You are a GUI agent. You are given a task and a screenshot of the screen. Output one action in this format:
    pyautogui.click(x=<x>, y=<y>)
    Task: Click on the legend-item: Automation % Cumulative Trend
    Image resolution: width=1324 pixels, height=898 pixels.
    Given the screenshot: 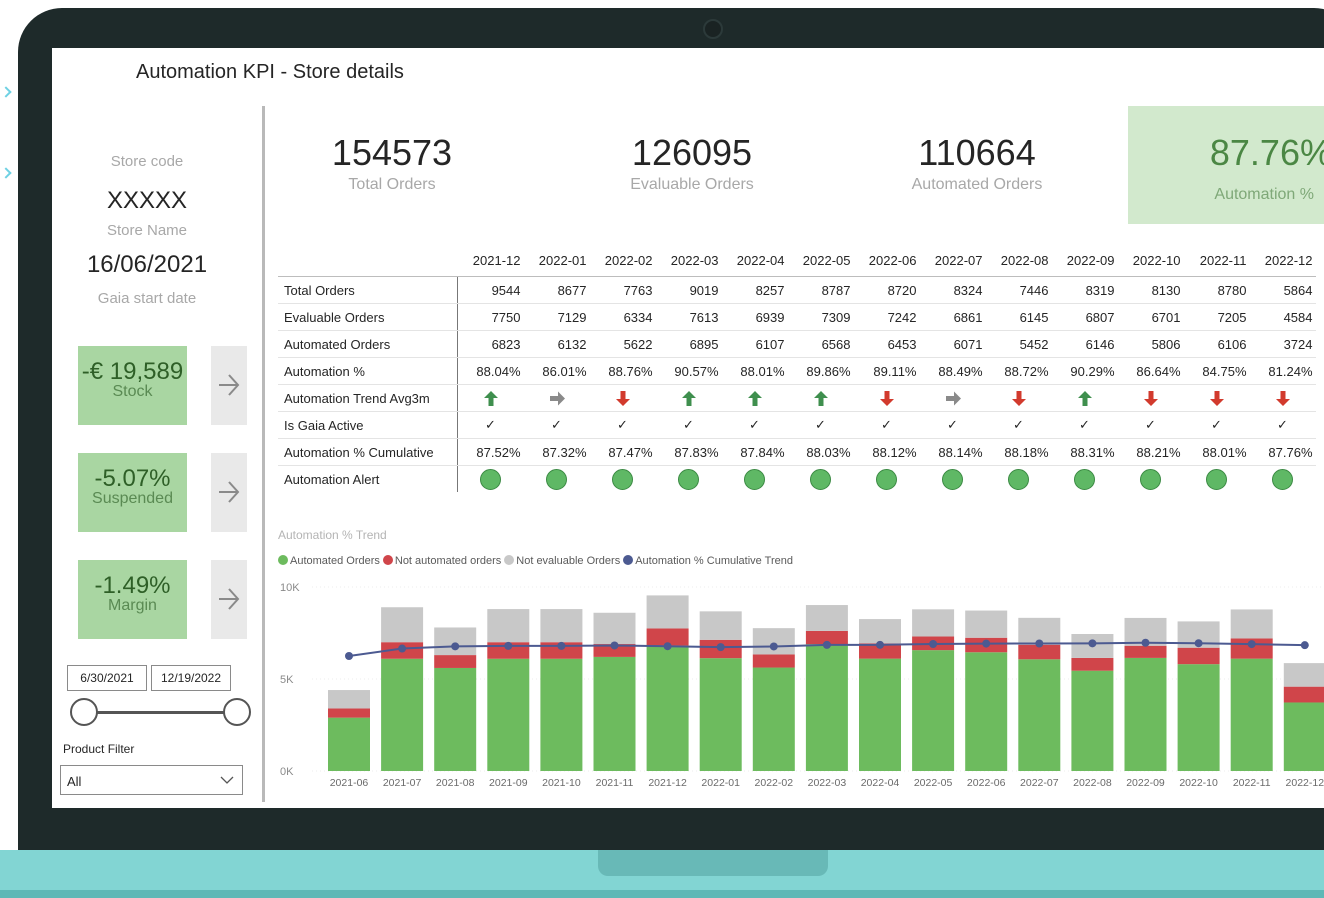 What is the action you would take?
    pyautogui.click(x=708, y=561)
    